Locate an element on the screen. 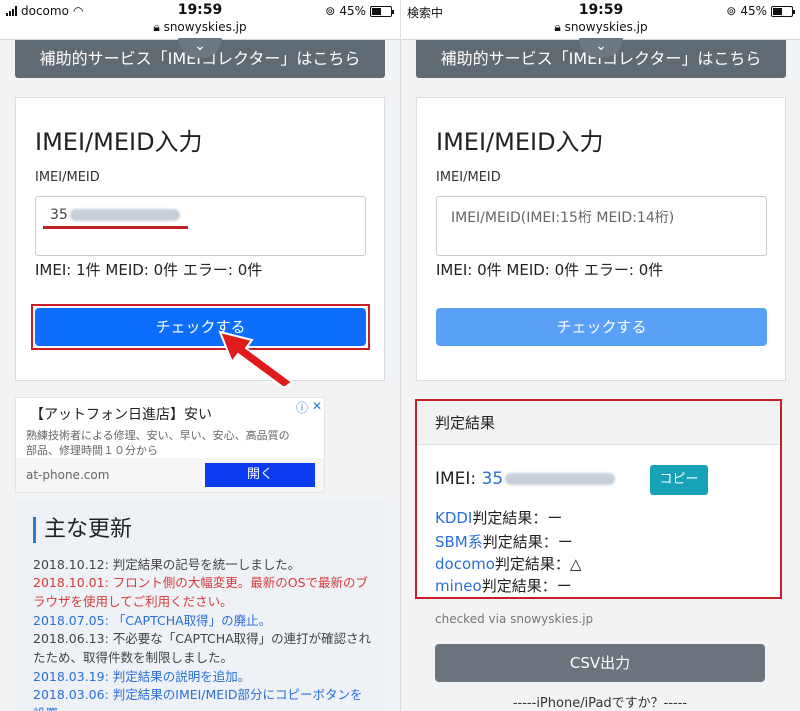 Image resolution: width=800 pixels, height=711 pixels. result-imei: IMEI: 35 is located at coordinates (525, 479).